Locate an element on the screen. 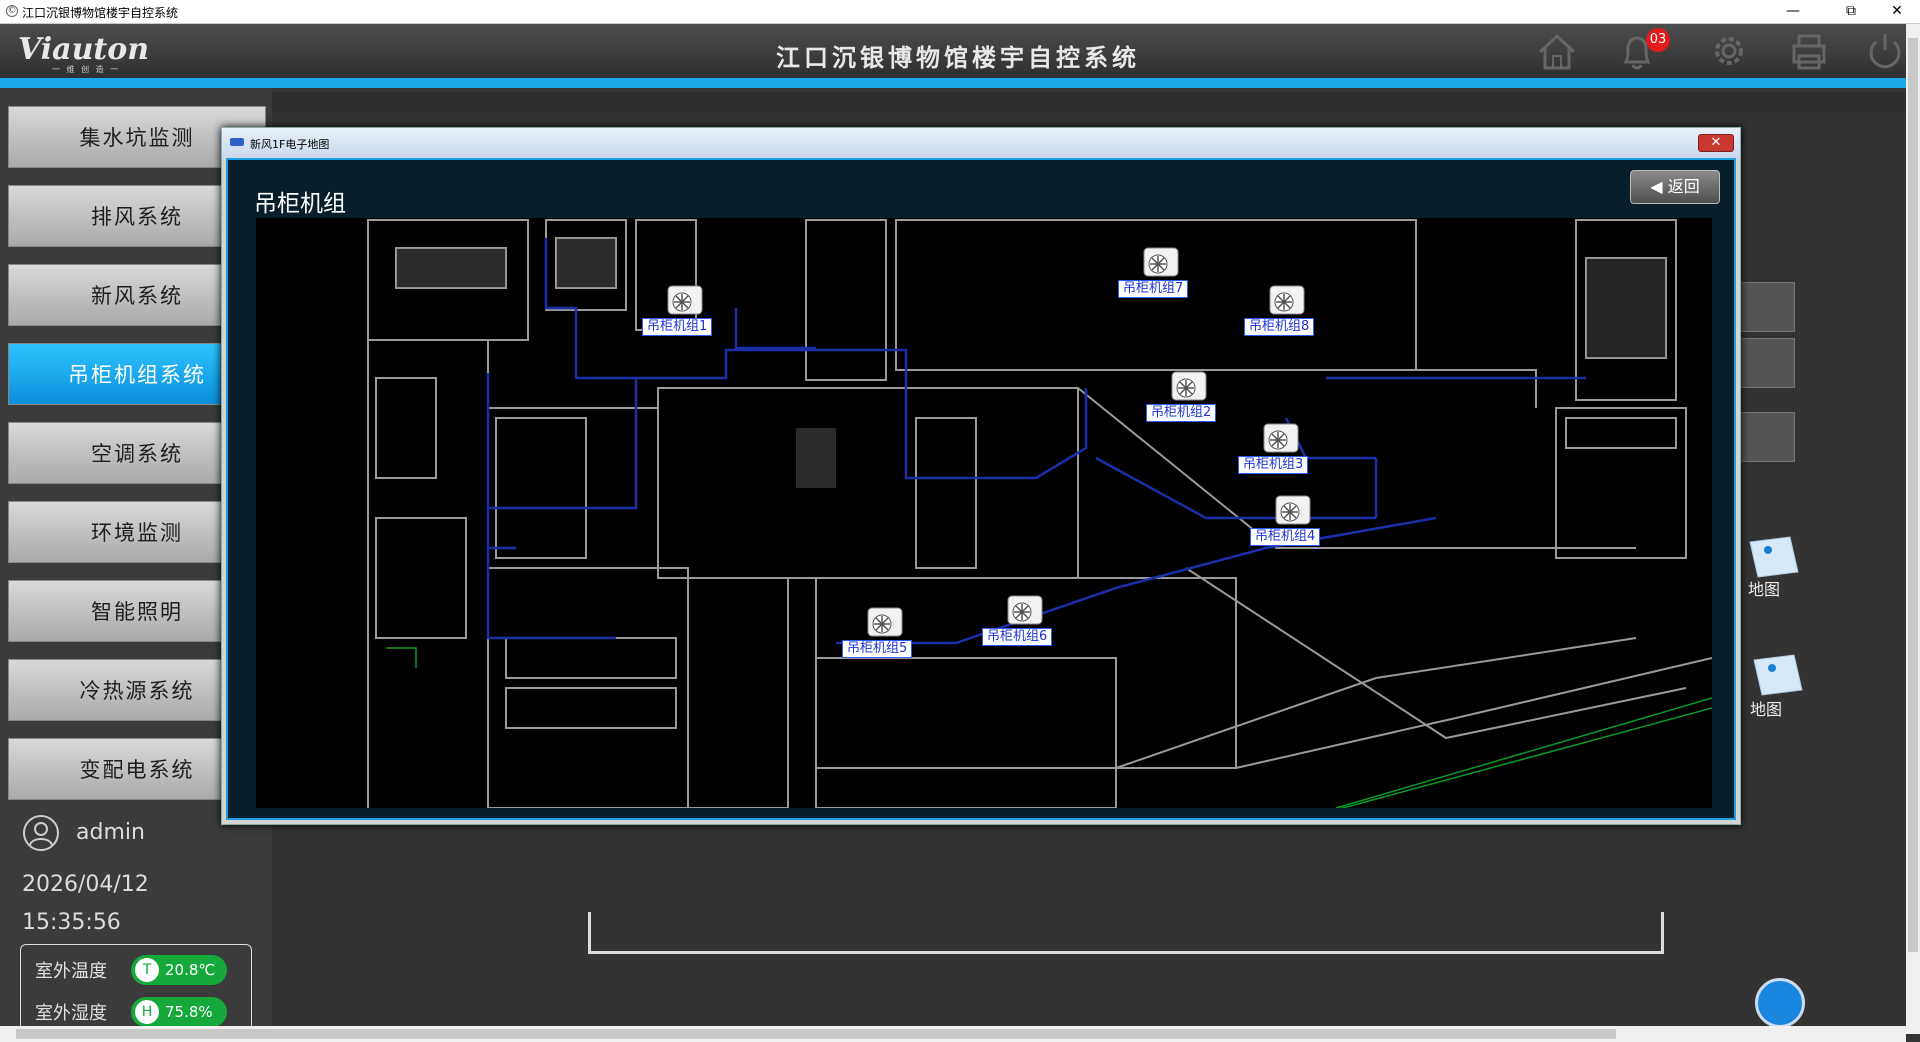  restore-button: ⧉ is located at coordinates (1851, 12).